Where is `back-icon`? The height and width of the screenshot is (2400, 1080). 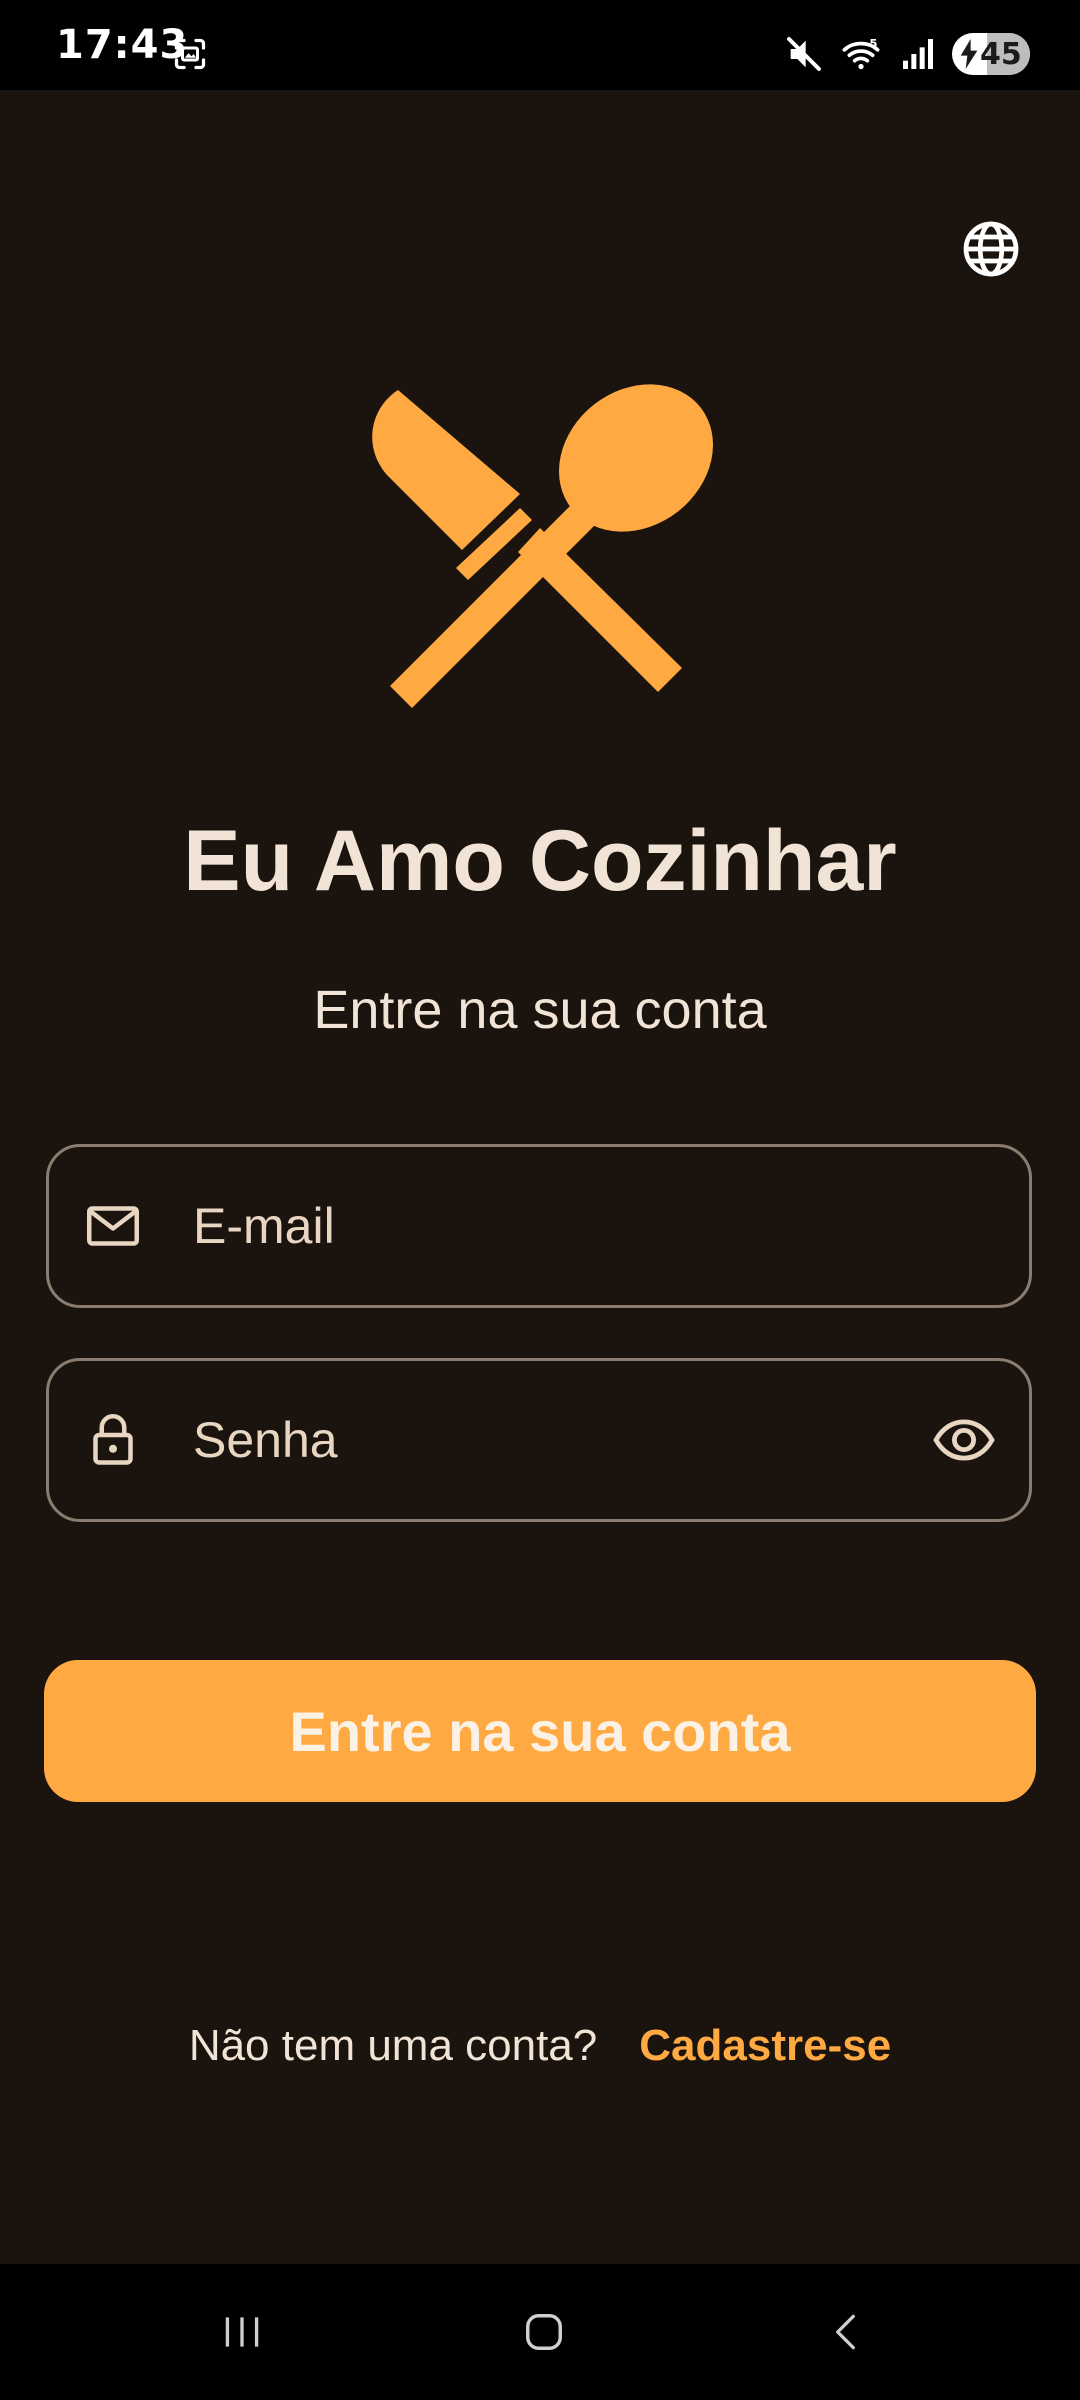
back-icon is located at coordinates (845, 2332).